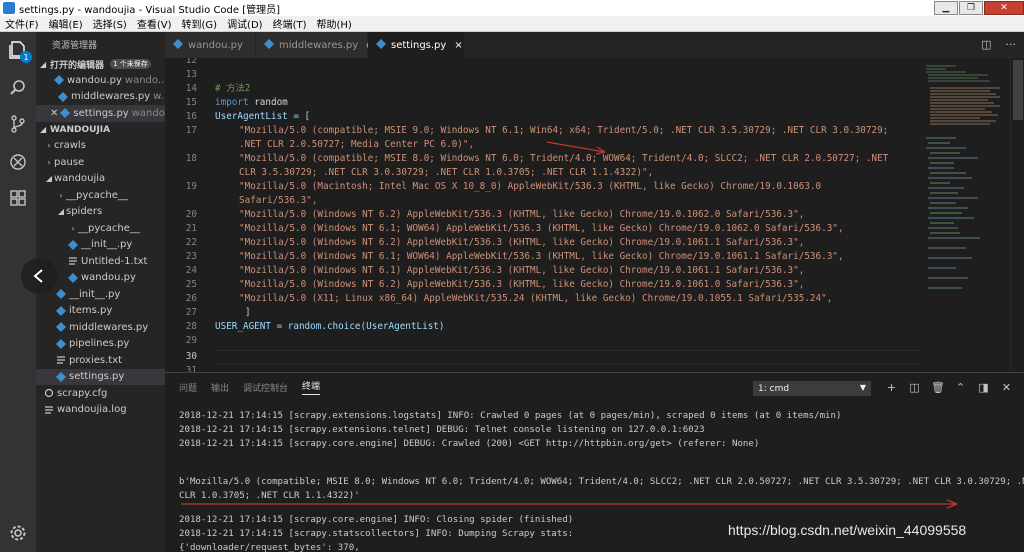 This screenshot has height=552, width=1024. What do you see at coordinates (100, 311) in the screenshot?
I see `tree-file: items.py` at bounding box center [100, 311].